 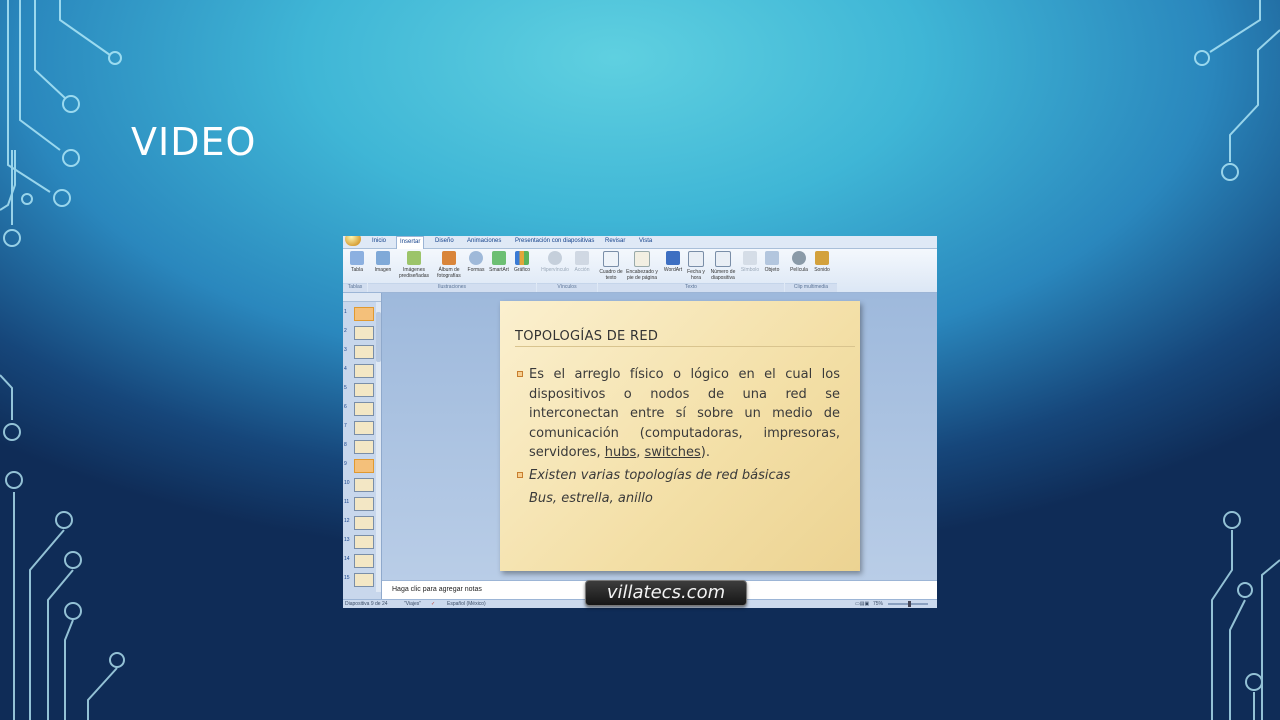 I want to click on scrollbar-thumb, so click(x=378, y=337).